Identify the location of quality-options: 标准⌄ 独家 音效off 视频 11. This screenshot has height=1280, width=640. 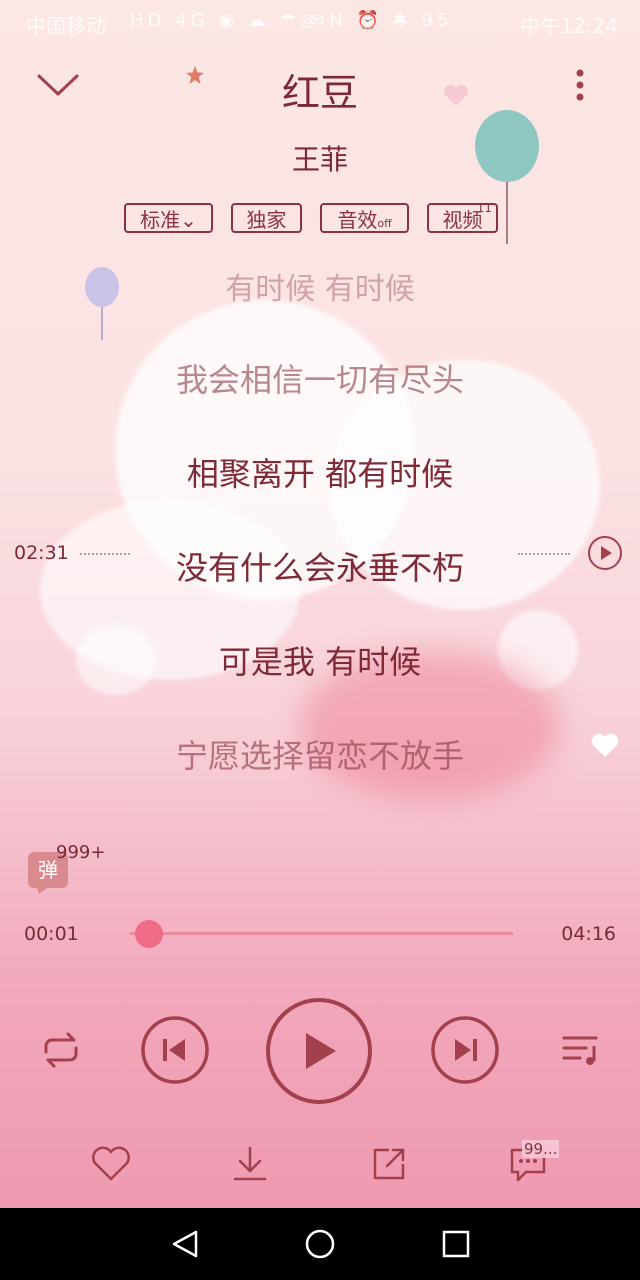
(320, 219).